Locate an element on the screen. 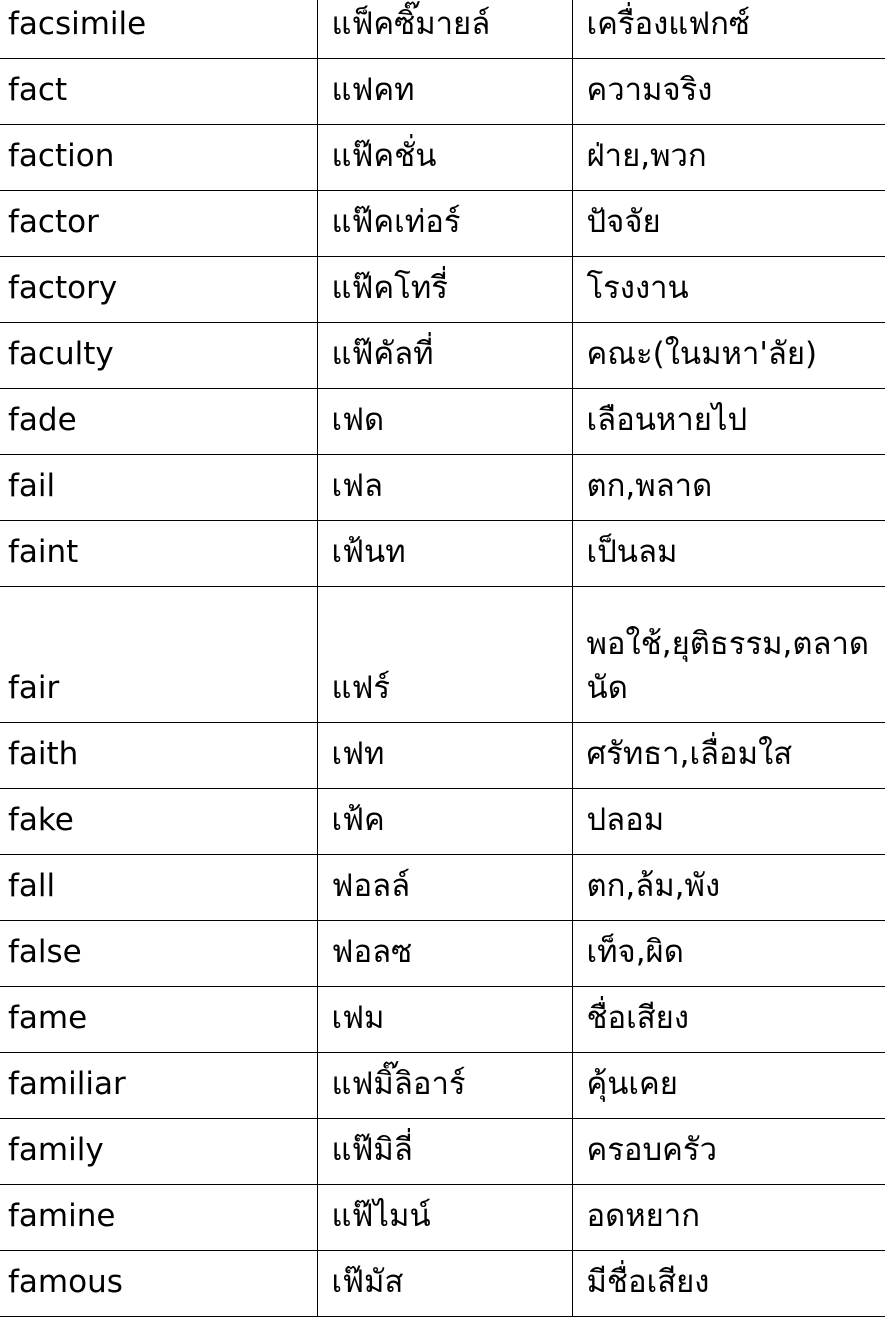 The width and height of the screenshot is (885, 1340). pronunciation: แฟ๊คเท่อร์ is located at coordinates (444, 223).